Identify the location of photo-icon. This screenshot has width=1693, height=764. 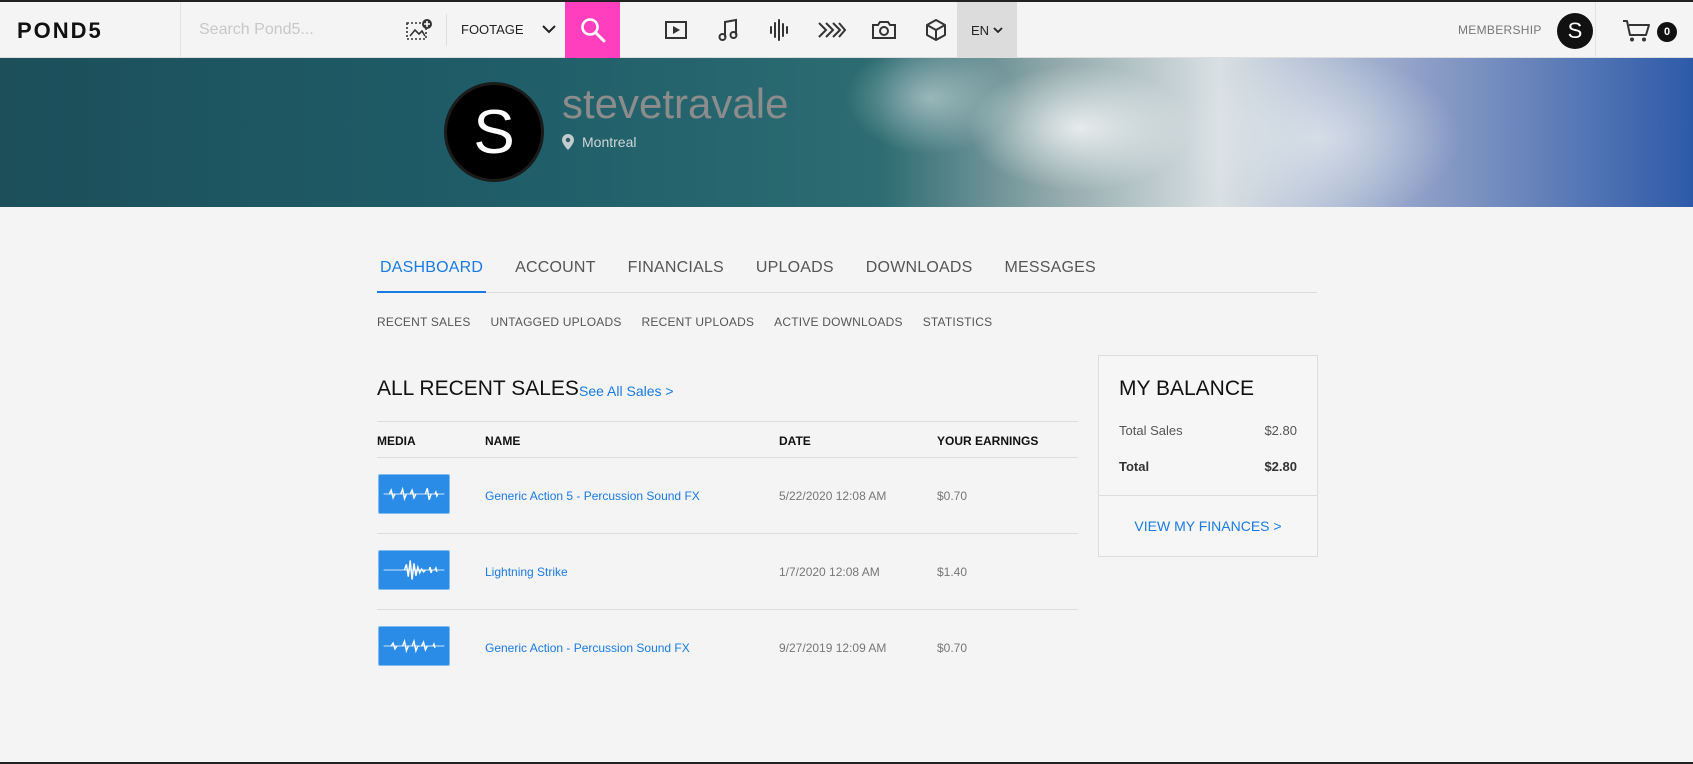
(884, 30).